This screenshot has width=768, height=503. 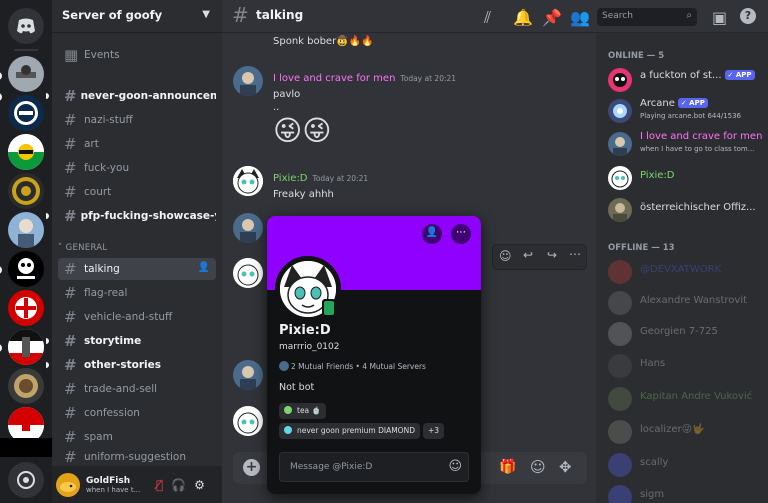 What do you see at coordinates (26, 269) in the screenshot?
I see `server-icon-skull` at bounding box center [26, 269].